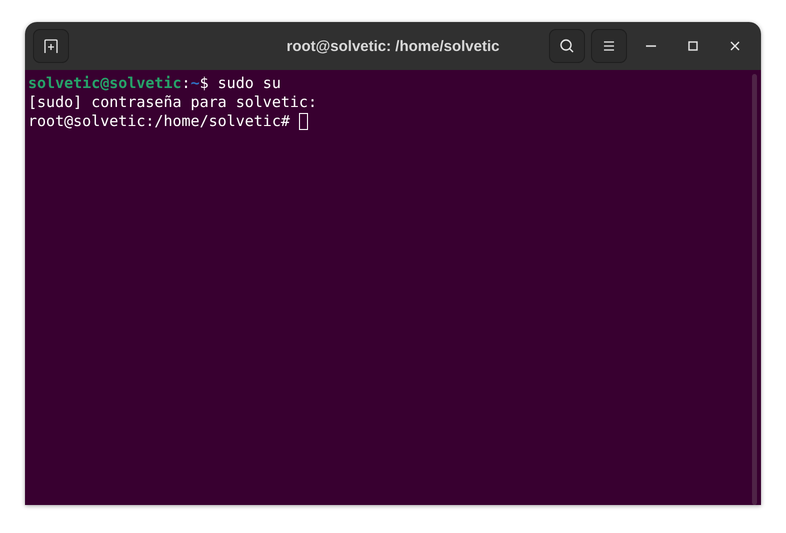 The width and height of the screenshot is (786, 533). Describe the element at coordinates (393, 46) in the screenshot. I see `window-title: root@solvetic: /home/solvetic` at that location.